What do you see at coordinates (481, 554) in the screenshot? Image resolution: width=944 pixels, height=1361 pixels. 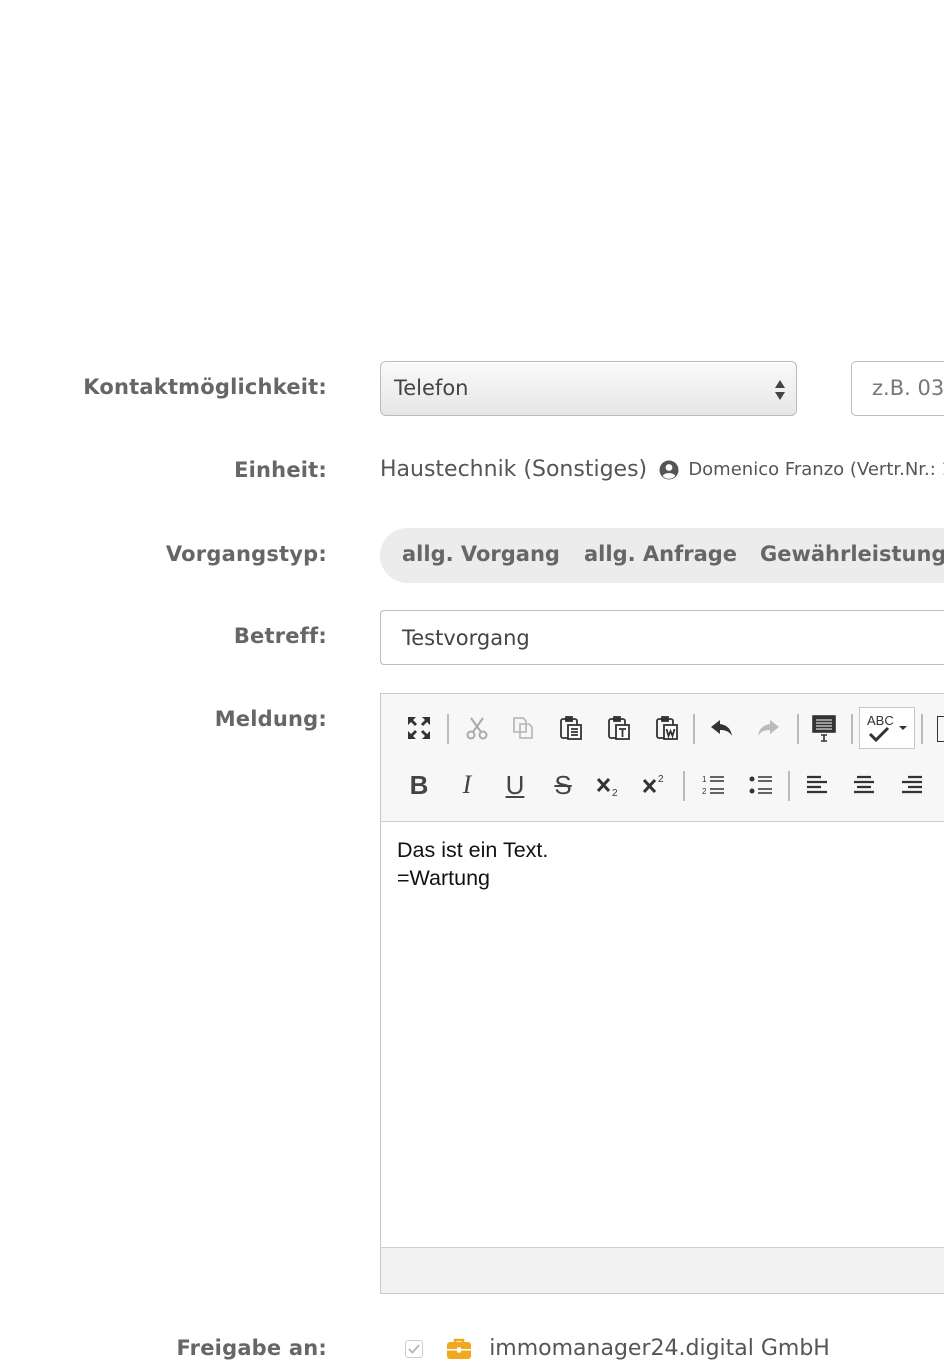 I see `vorgangstyp-option-vorgang: allg. Vorgang` at bounding box center [481, 554].